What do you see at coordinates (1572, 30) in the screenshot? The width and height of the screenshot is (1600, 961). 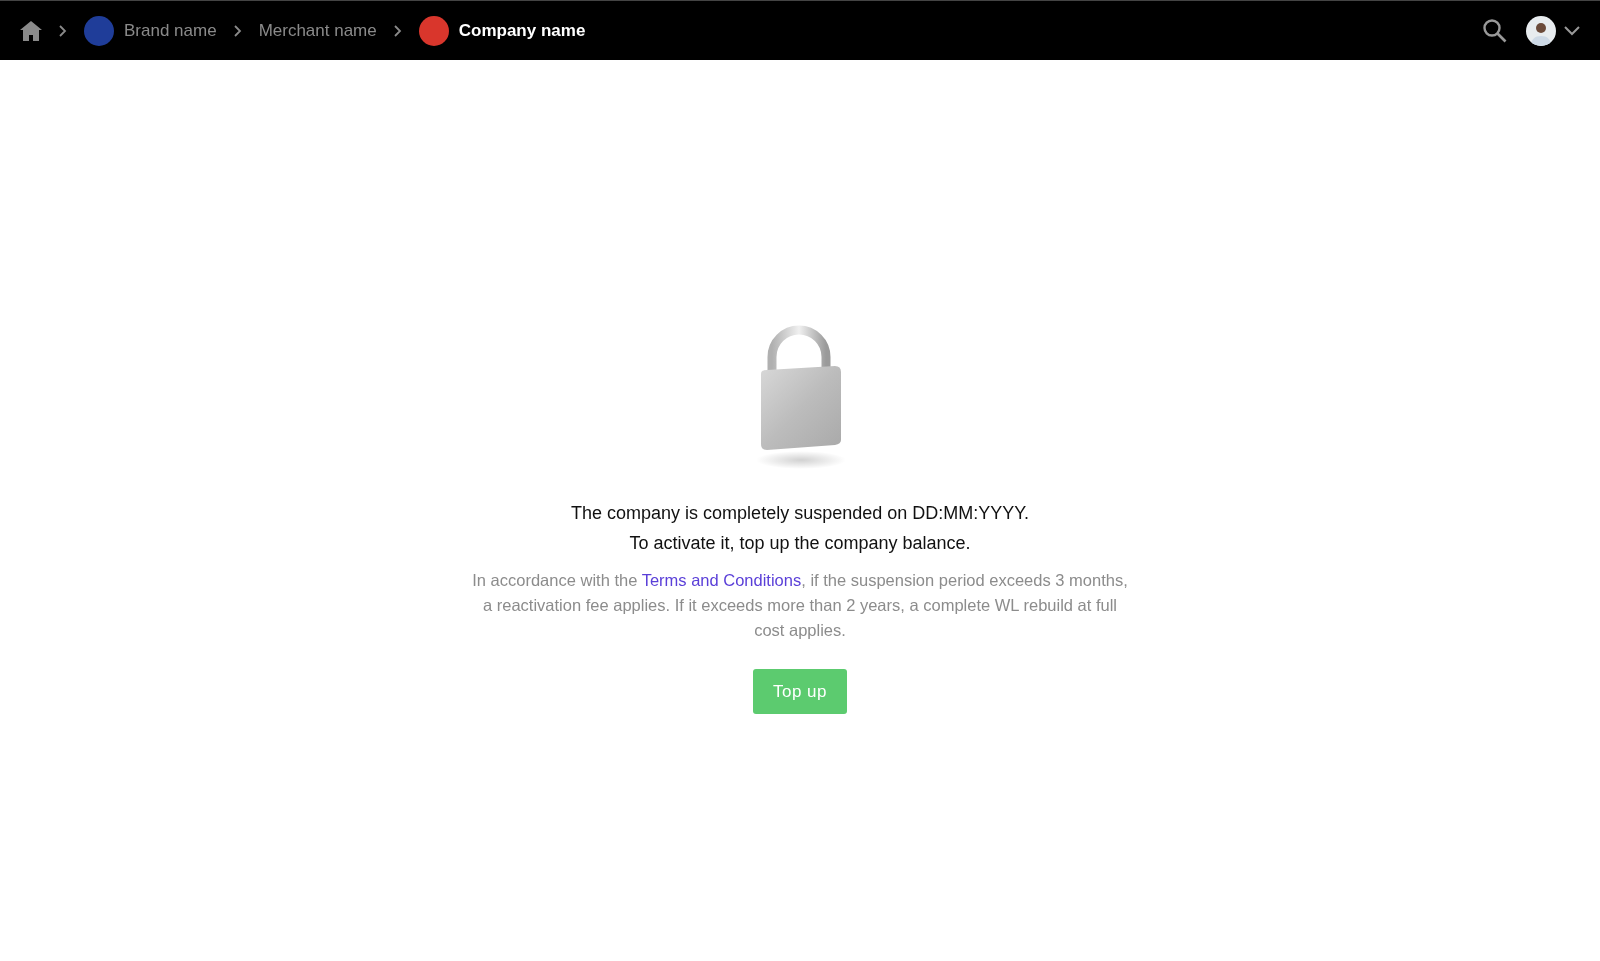 I see `chevron-down-icon` at bounding box center [1572, 30].